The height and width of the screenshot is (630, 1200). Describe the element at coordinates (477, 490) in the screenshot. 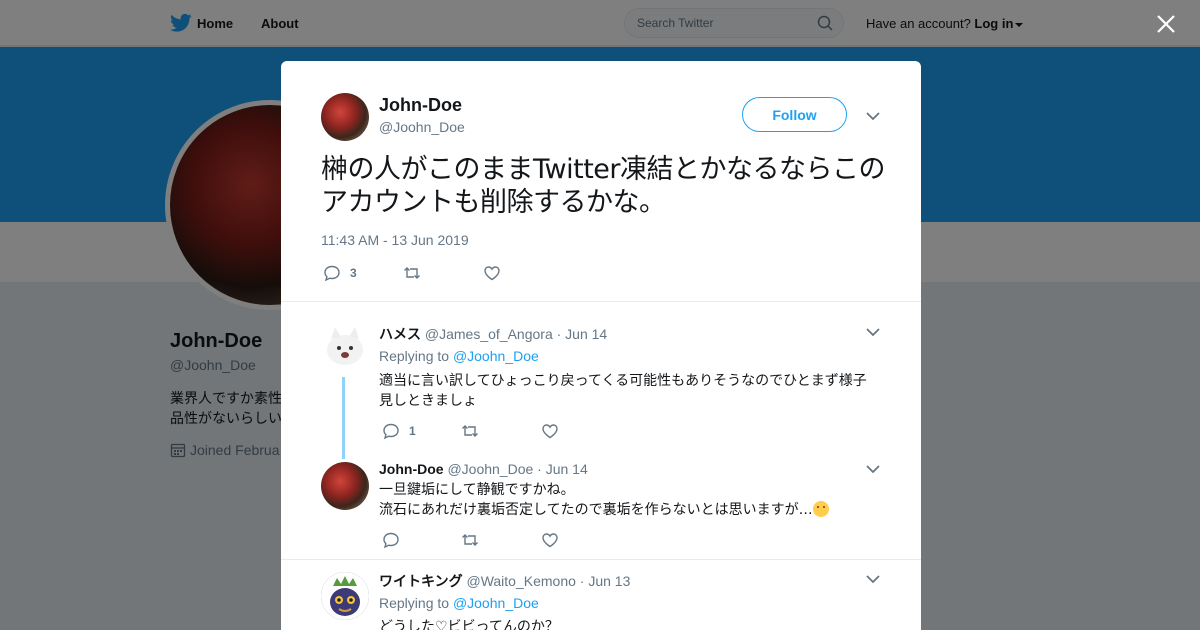

I see `reply-text-line: 一旦鍵垢にして静観ですかね。` at that location.